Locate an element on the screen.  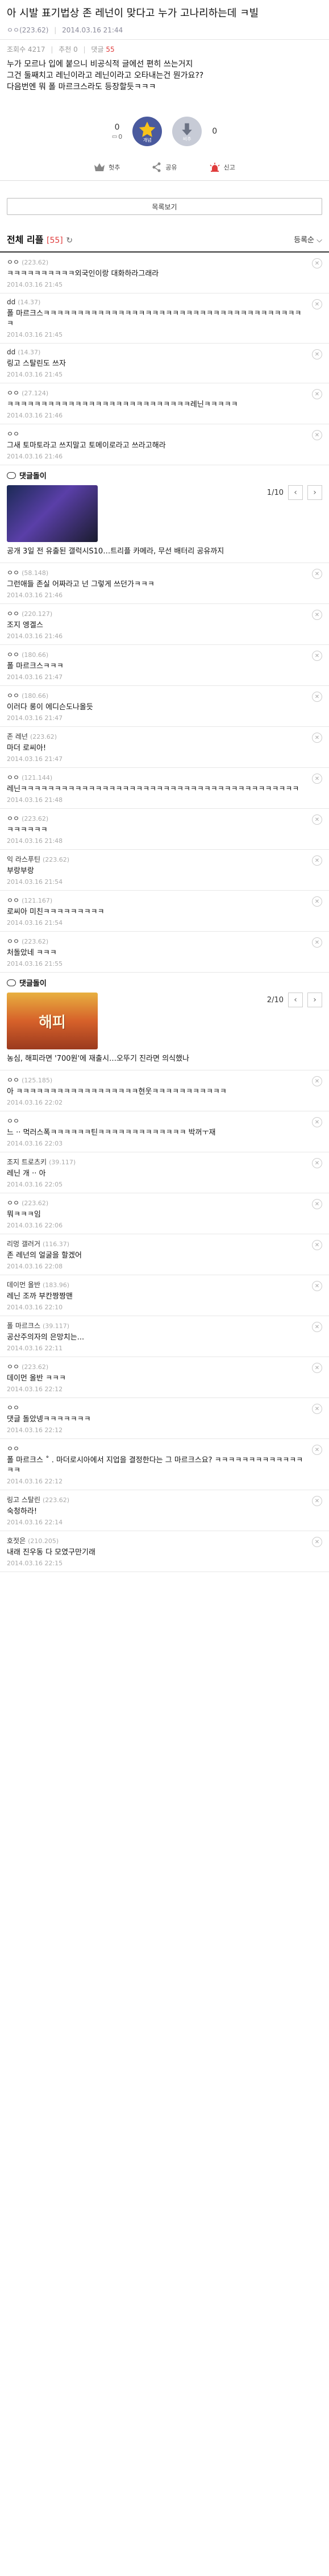
sort-dropdown: 등록순 ⌵ is located at coordinates (308, 240).